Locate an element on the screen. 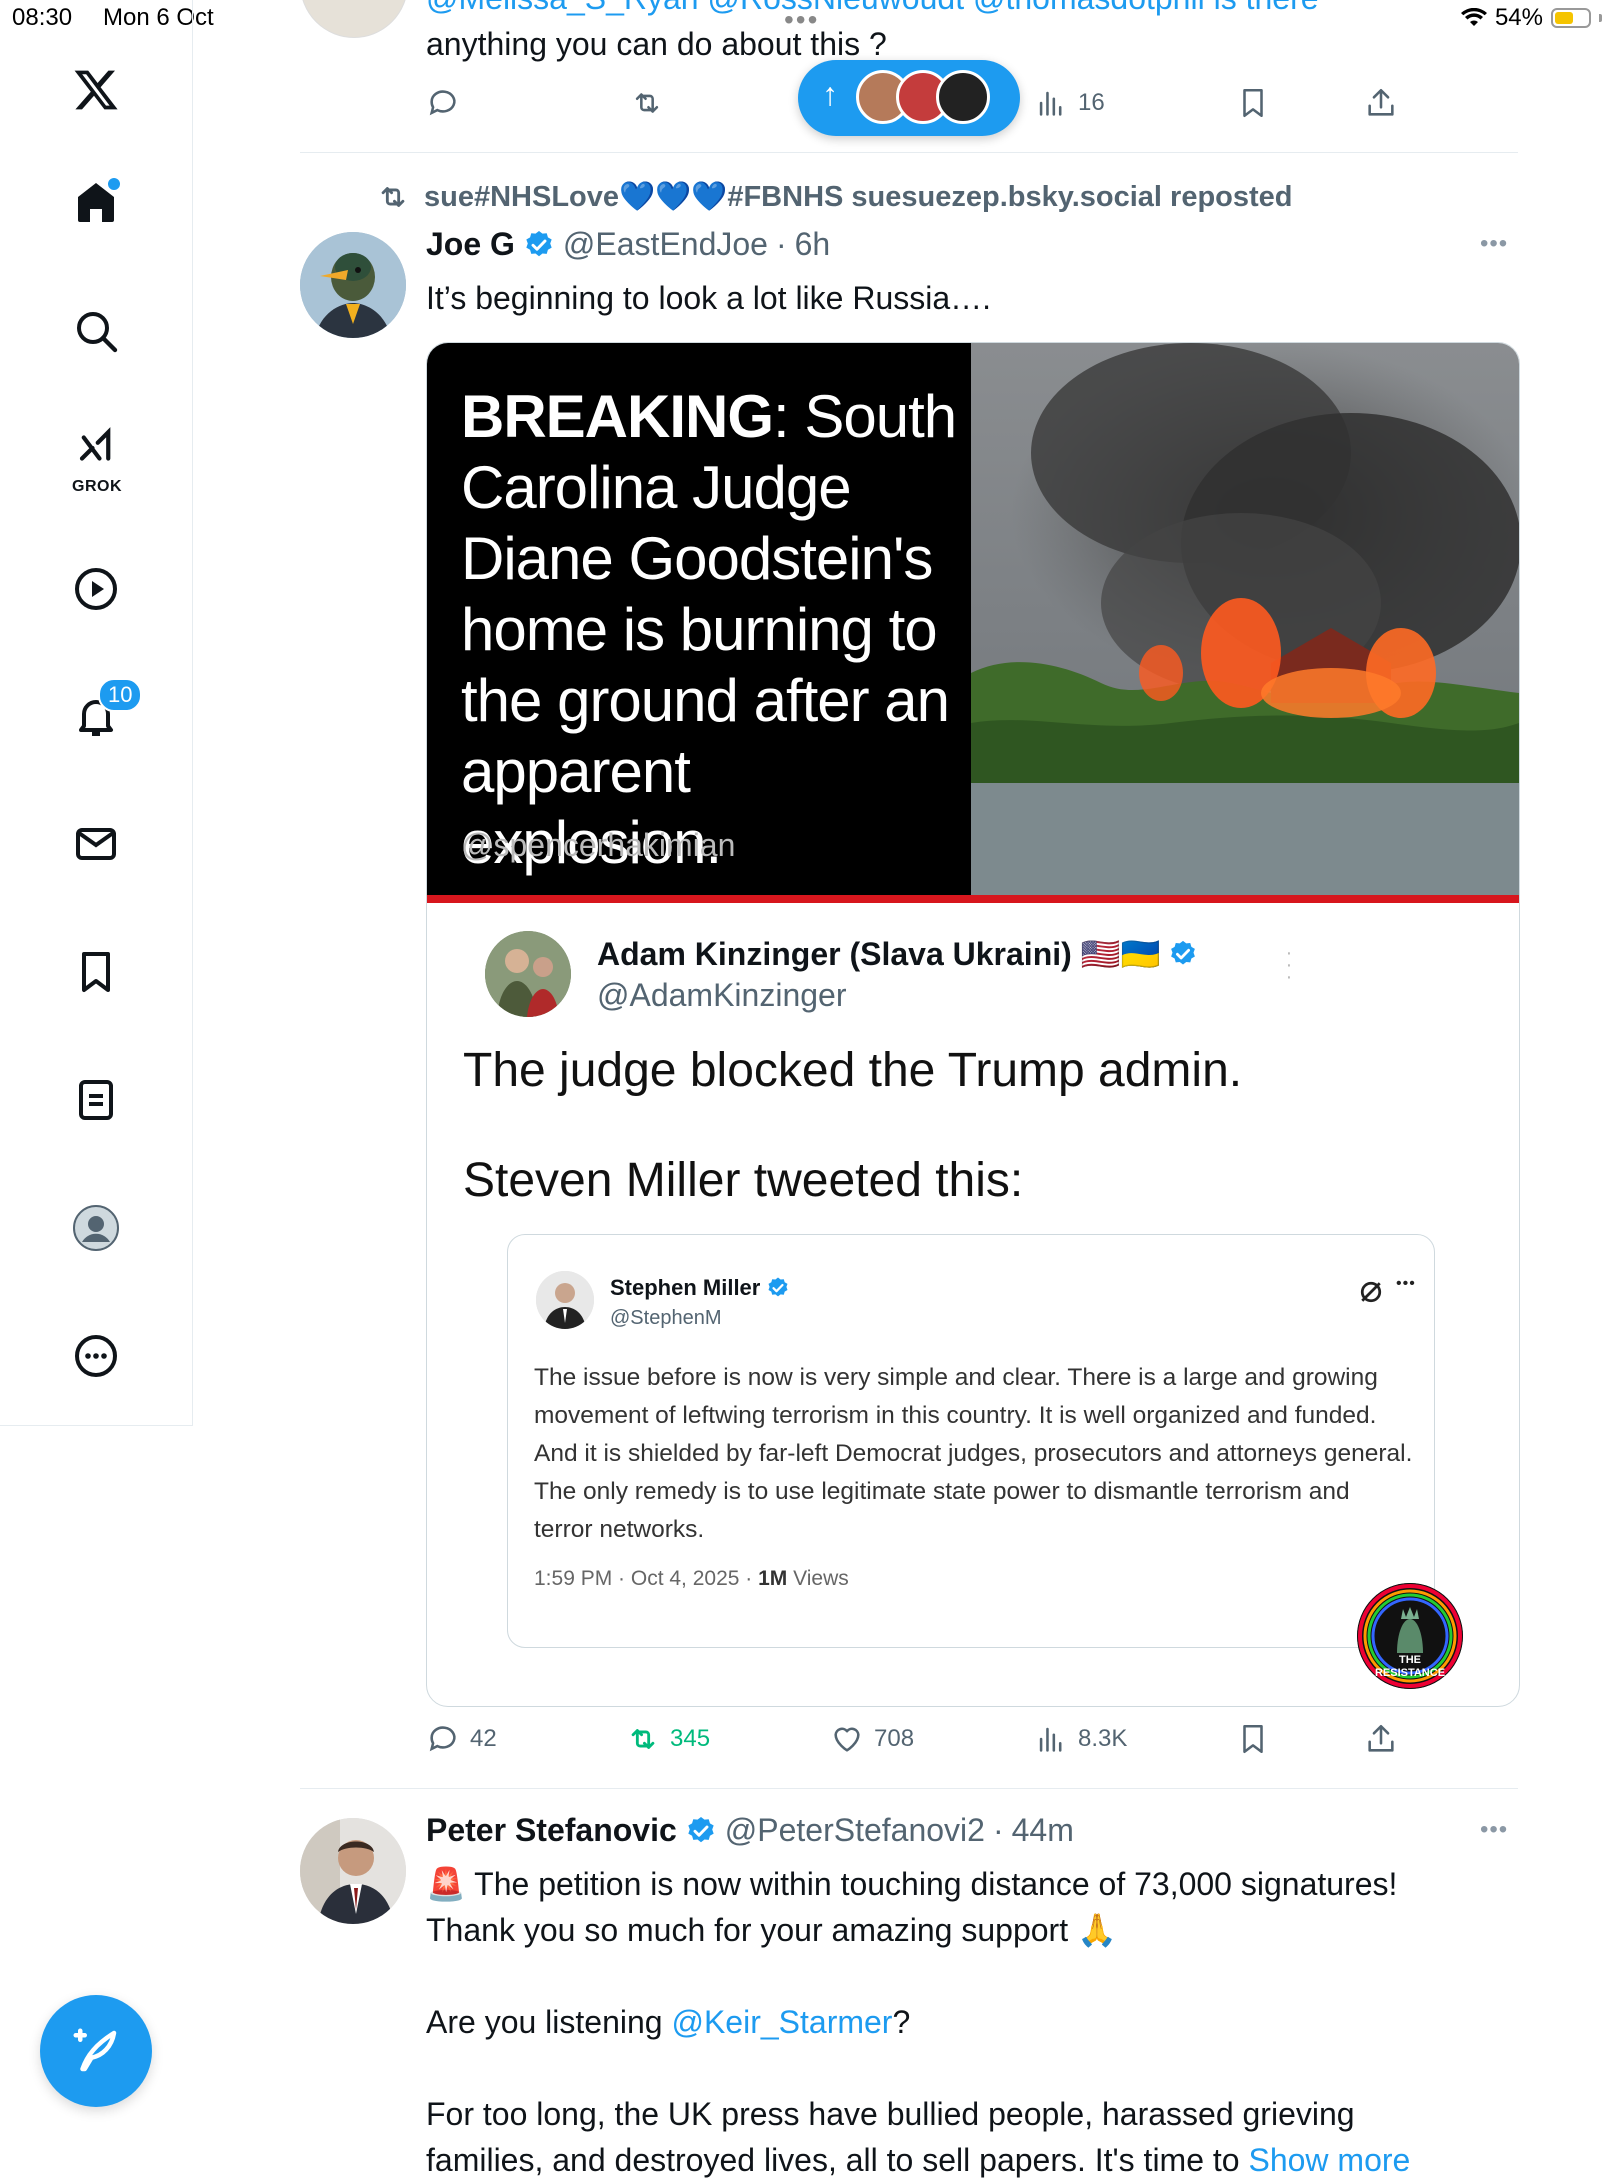 This screenshot has height=2180, width=1620. prev-reply-button is located at coordinates (443, 103).